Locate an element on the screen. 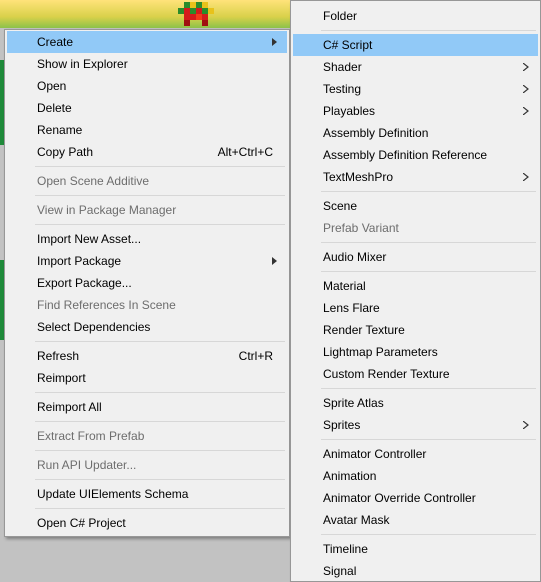 Image resolution: width=541 pixels, height=582 pixels. menu-item-select-dependencies: Select Dependencies is located at coordinates (147, 327).